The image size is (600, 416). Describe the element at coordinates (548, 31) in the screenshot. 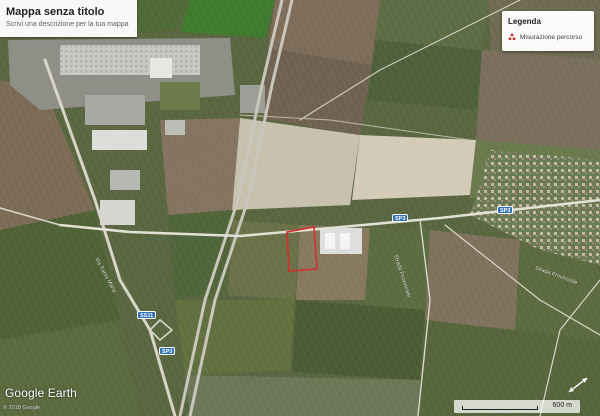

I see `legend-panel: Legenda Misurazione percorso` at that location.